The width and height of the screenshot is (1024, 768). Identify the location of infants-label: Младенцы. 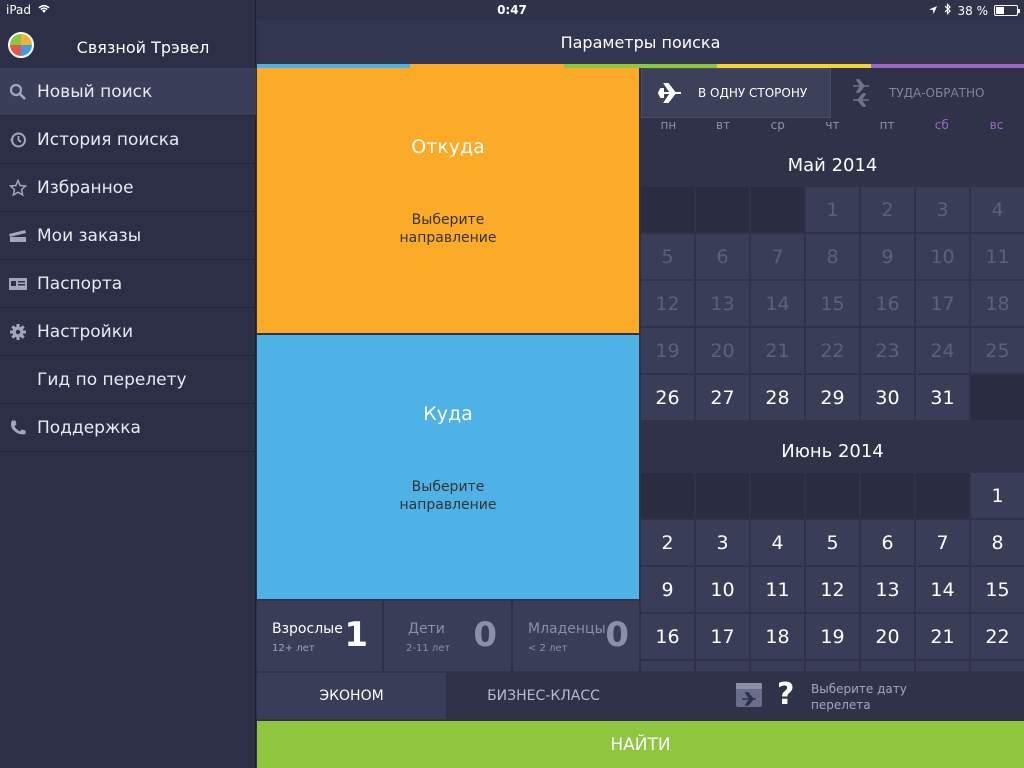
(567, 629).